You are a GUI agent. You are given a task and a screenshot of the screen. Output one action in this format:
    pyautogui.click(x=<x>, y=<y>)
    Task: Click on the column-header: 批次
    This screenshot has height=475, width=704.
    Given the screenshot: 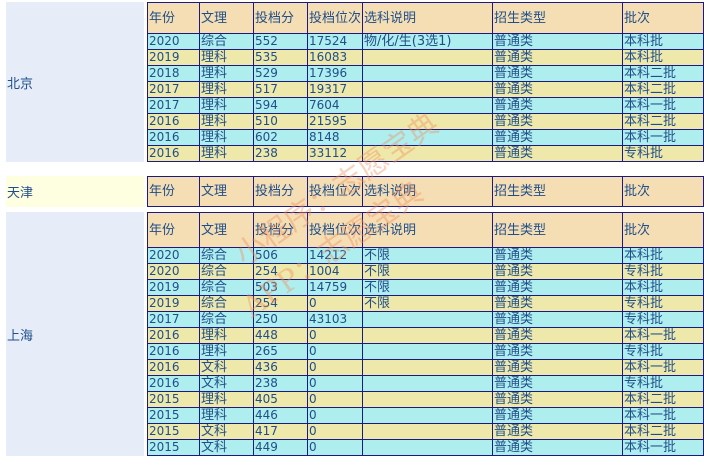 What is the action you would take?
    pyautogui.click(x=663, y=191)
    